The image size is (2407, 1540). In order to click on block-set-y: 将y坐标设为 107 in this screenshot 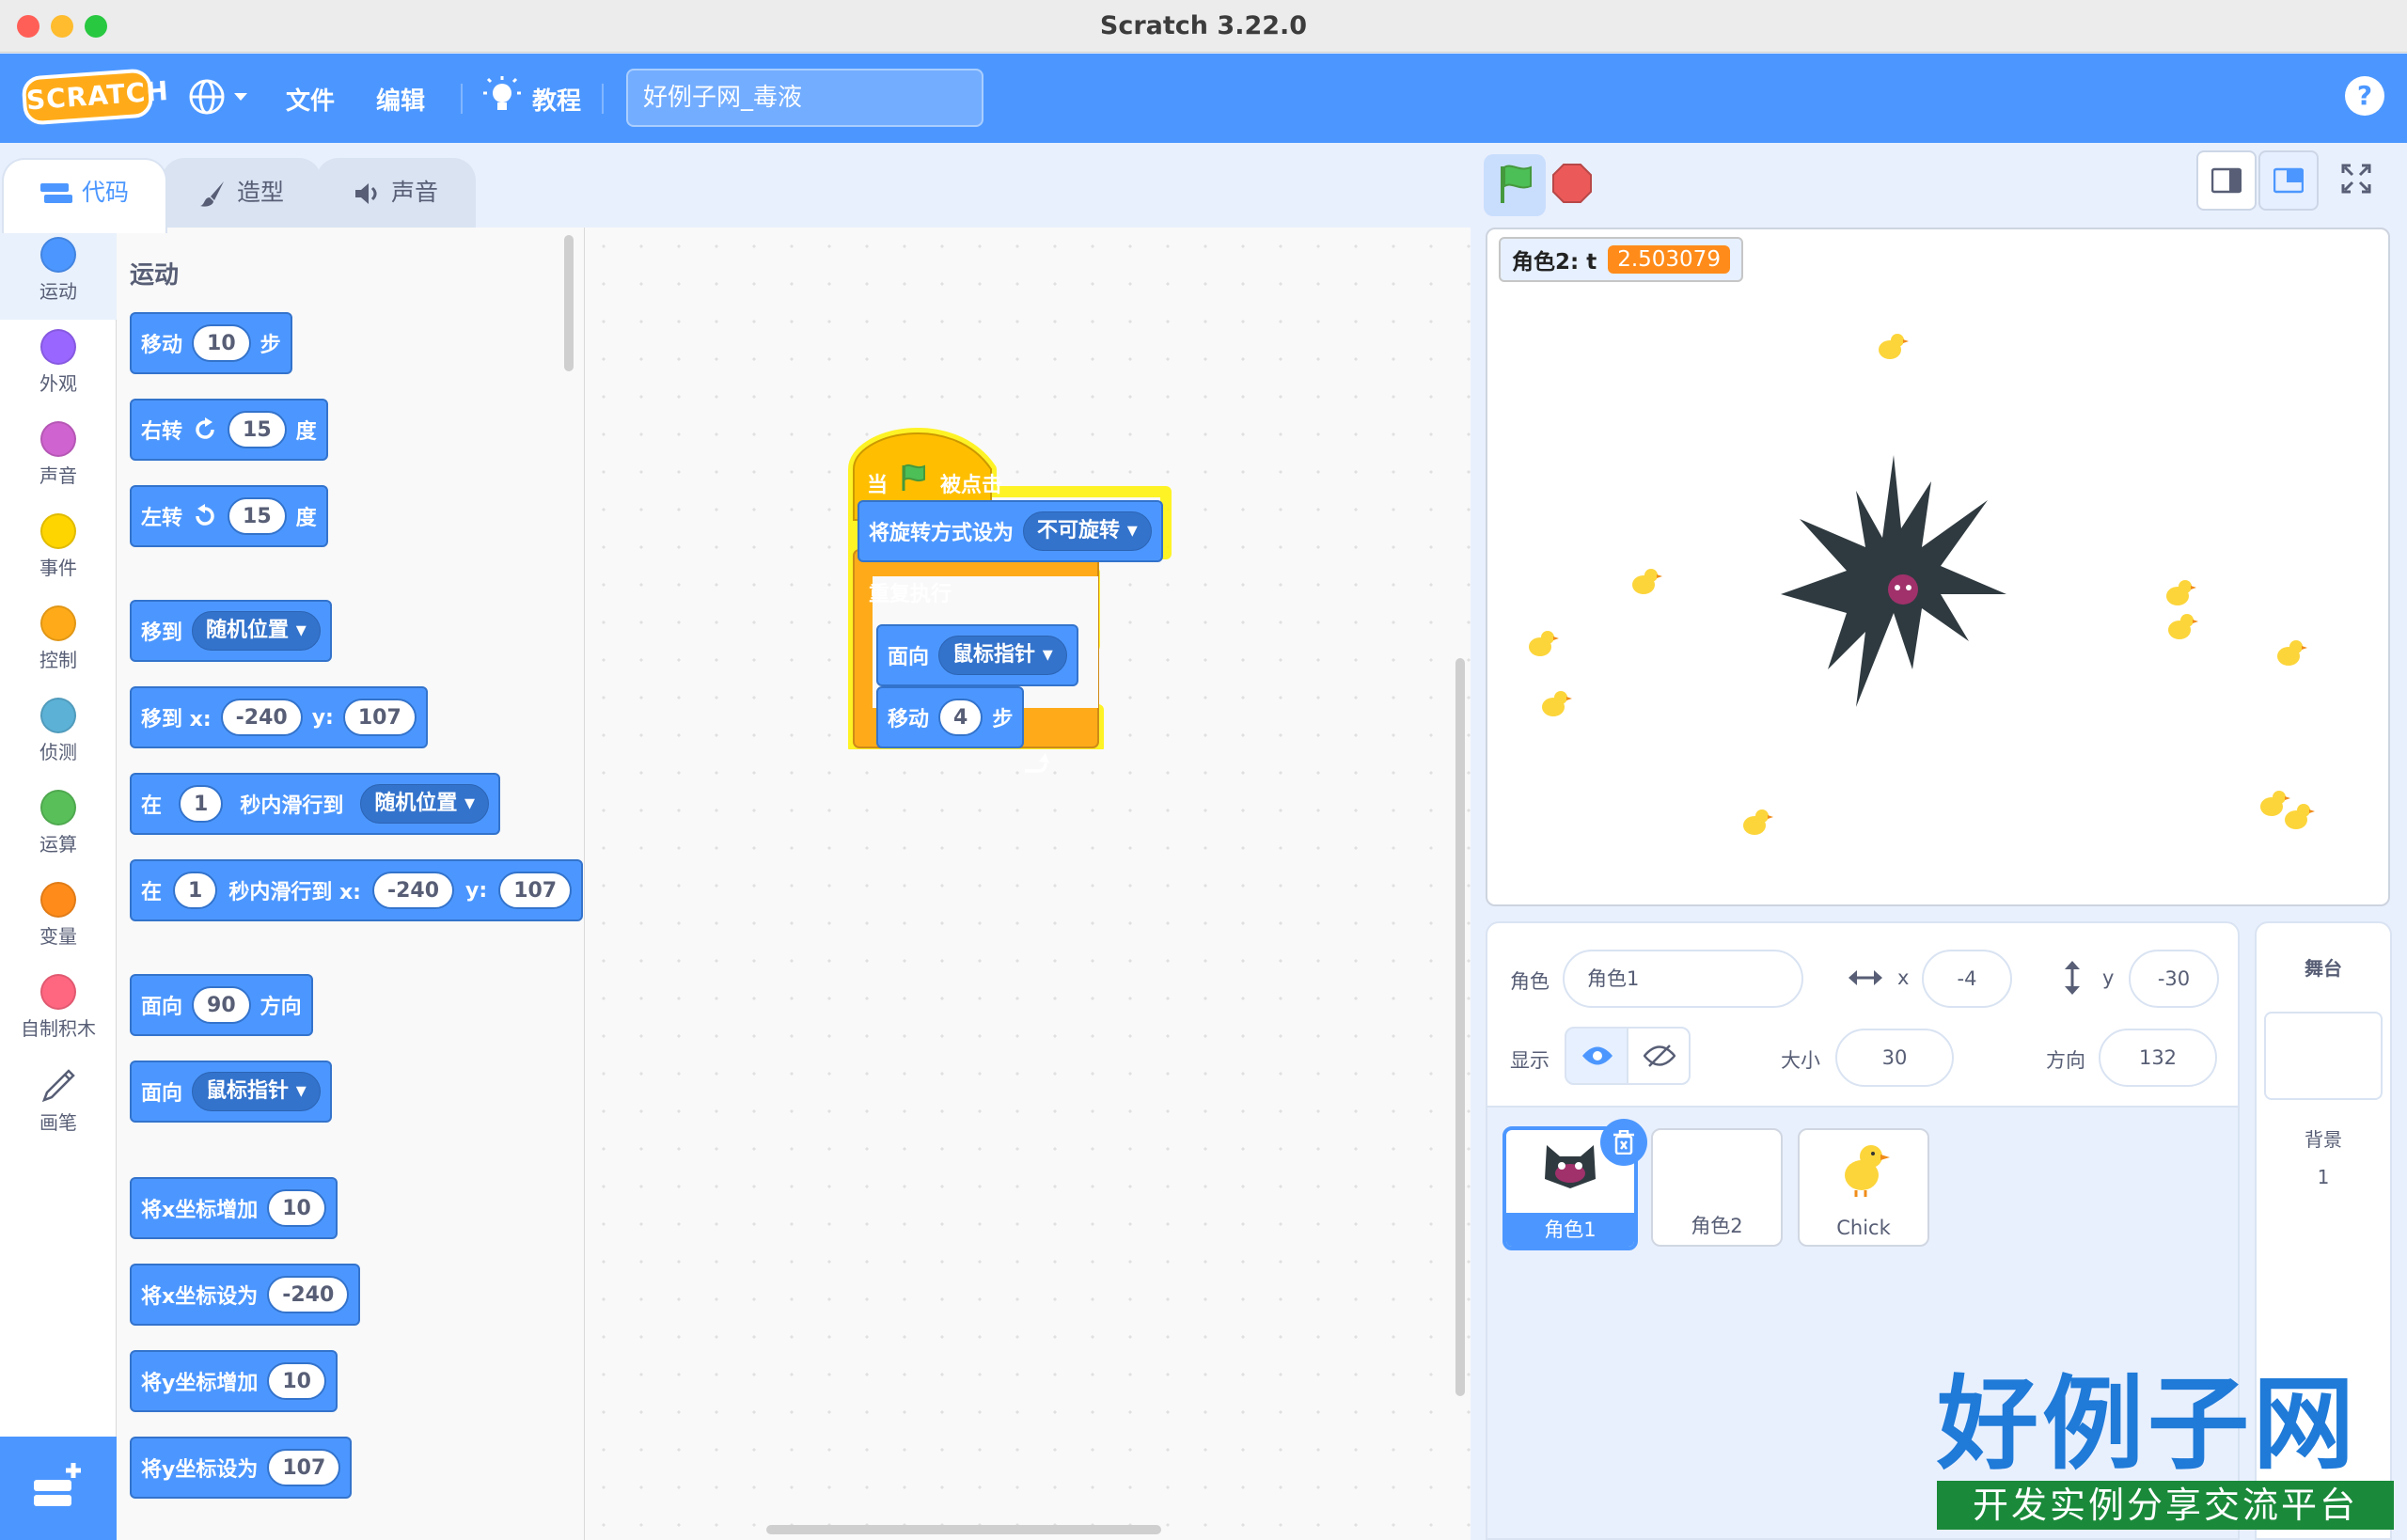, I will do `click(241, 1468)`.